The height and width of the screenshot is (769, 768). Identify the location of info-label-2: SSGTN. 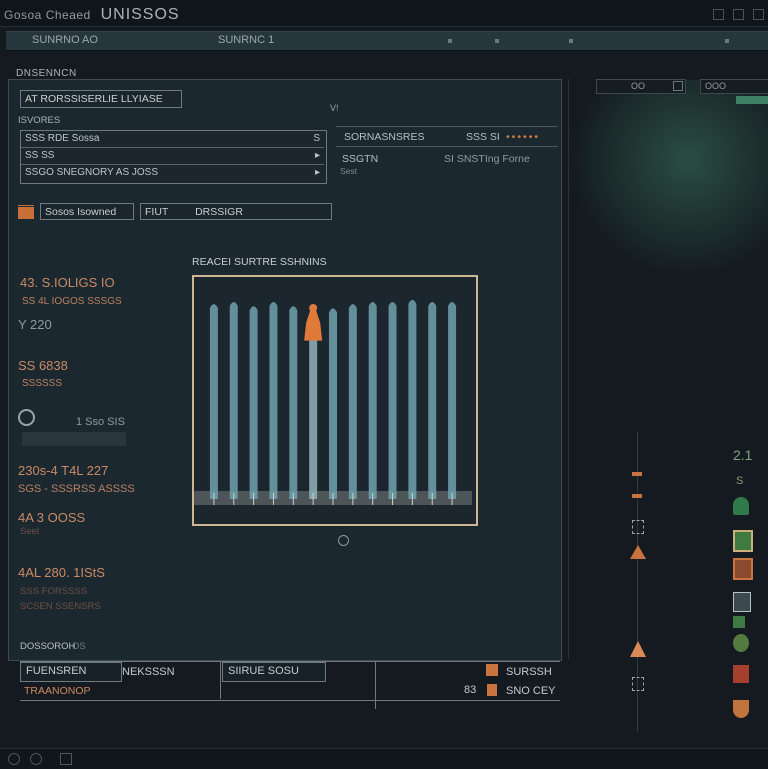
(360, 159).